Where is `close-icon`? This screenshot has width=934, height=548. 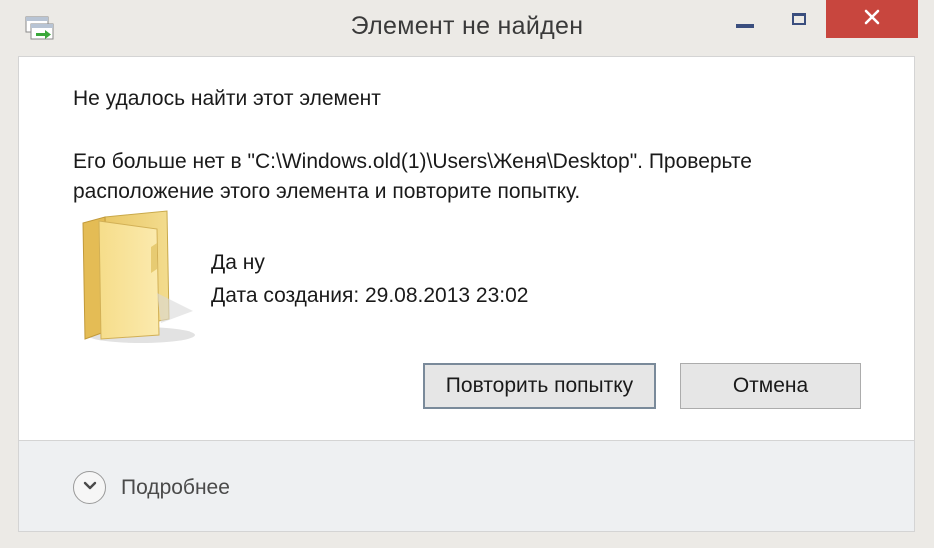 close-icon is located at coordinates (872, 19).